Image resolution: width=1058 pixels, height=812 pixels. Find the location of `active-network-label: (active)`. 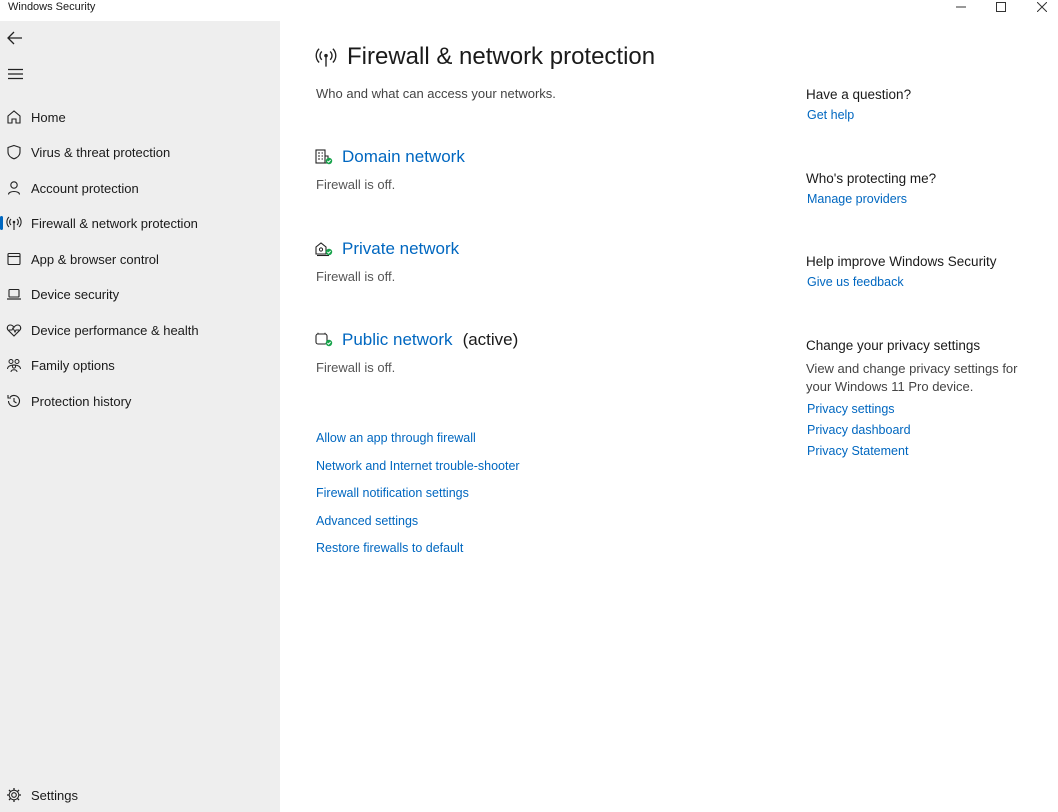

active-network-label: (active) is located at coordinates (490, 339).